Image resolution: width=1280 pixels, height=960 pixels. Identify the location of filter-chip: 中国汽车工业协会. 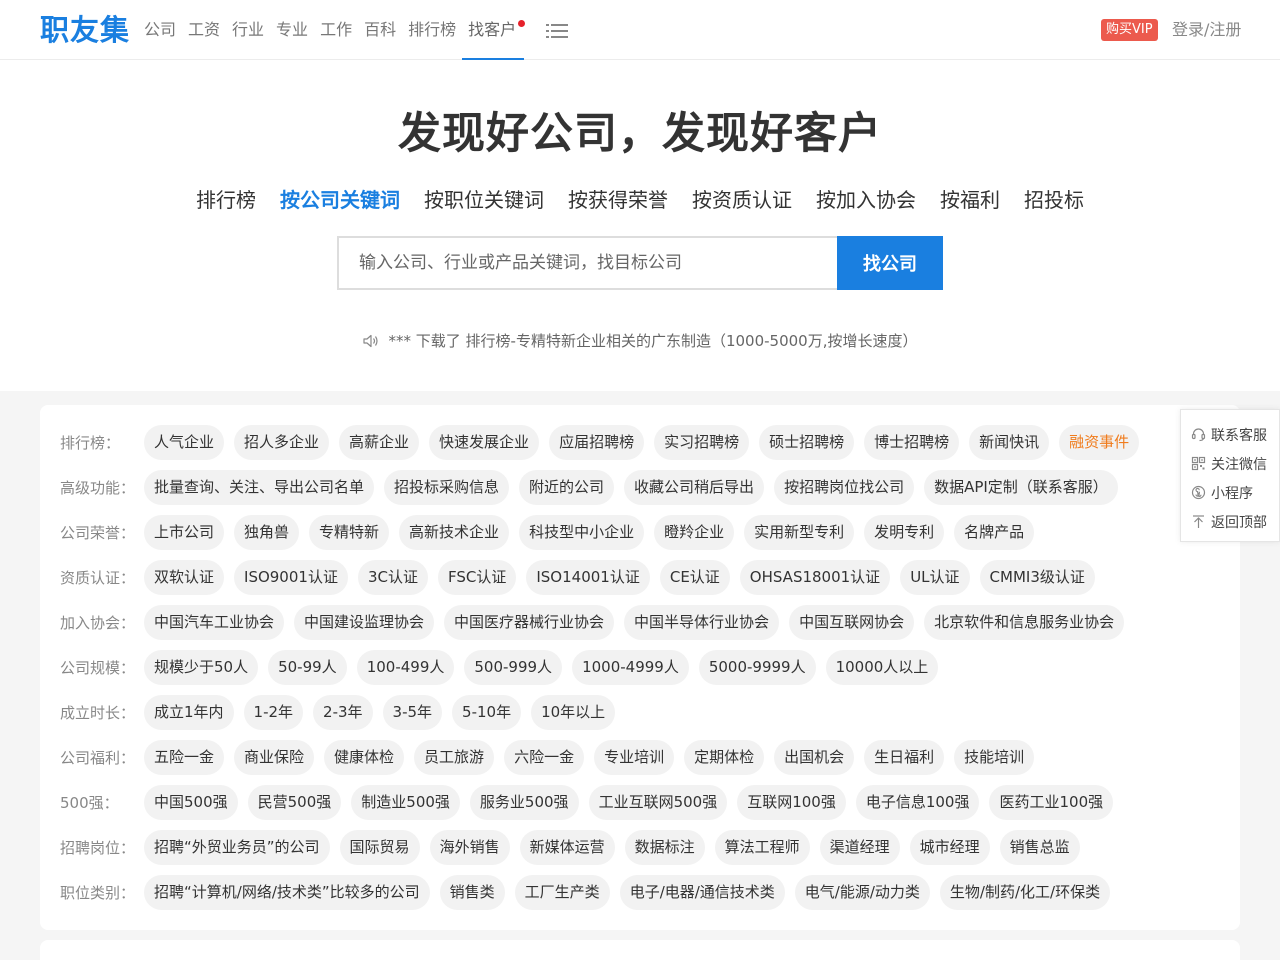
(214, 622).